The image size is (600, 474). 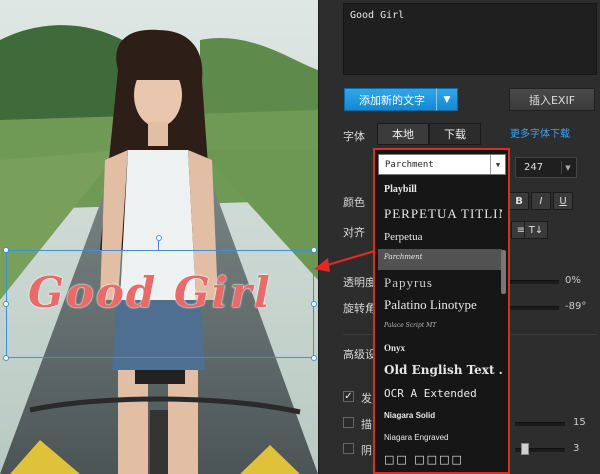 What do you see at coordinates (536, 230) in the screenshot?
I see `vertical-text-button: T↓` at bounding box center [536, 230].